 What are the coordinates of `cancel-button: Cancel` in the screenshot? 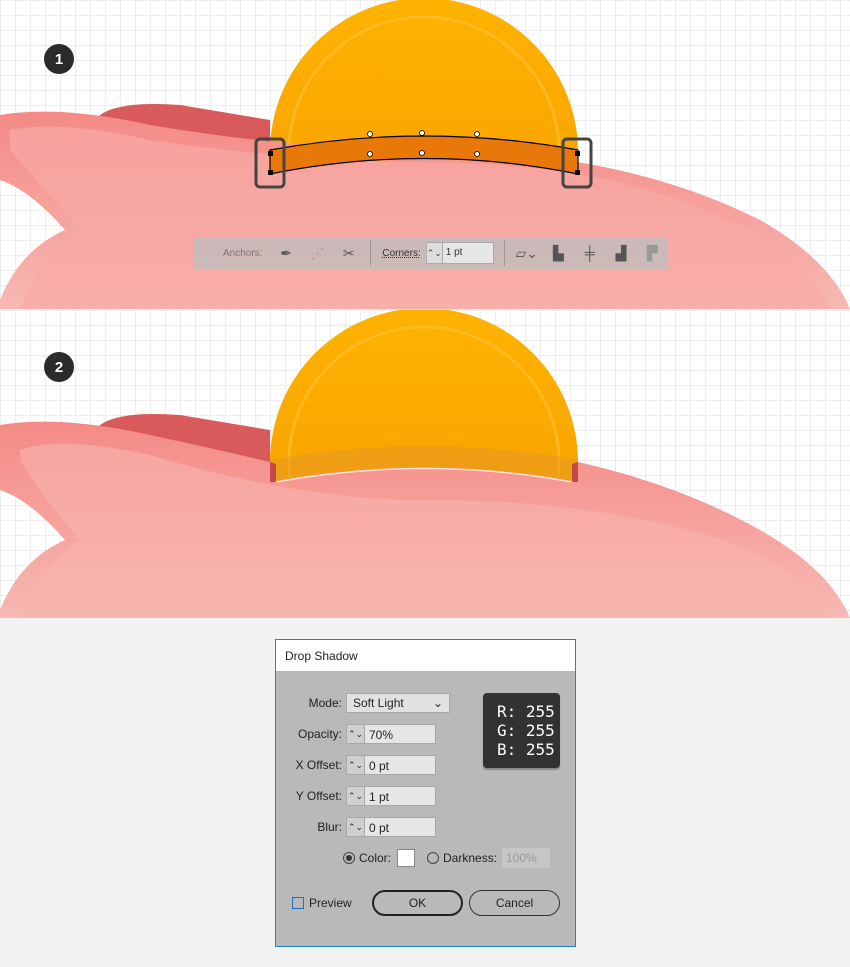 It's located at (514, 903).